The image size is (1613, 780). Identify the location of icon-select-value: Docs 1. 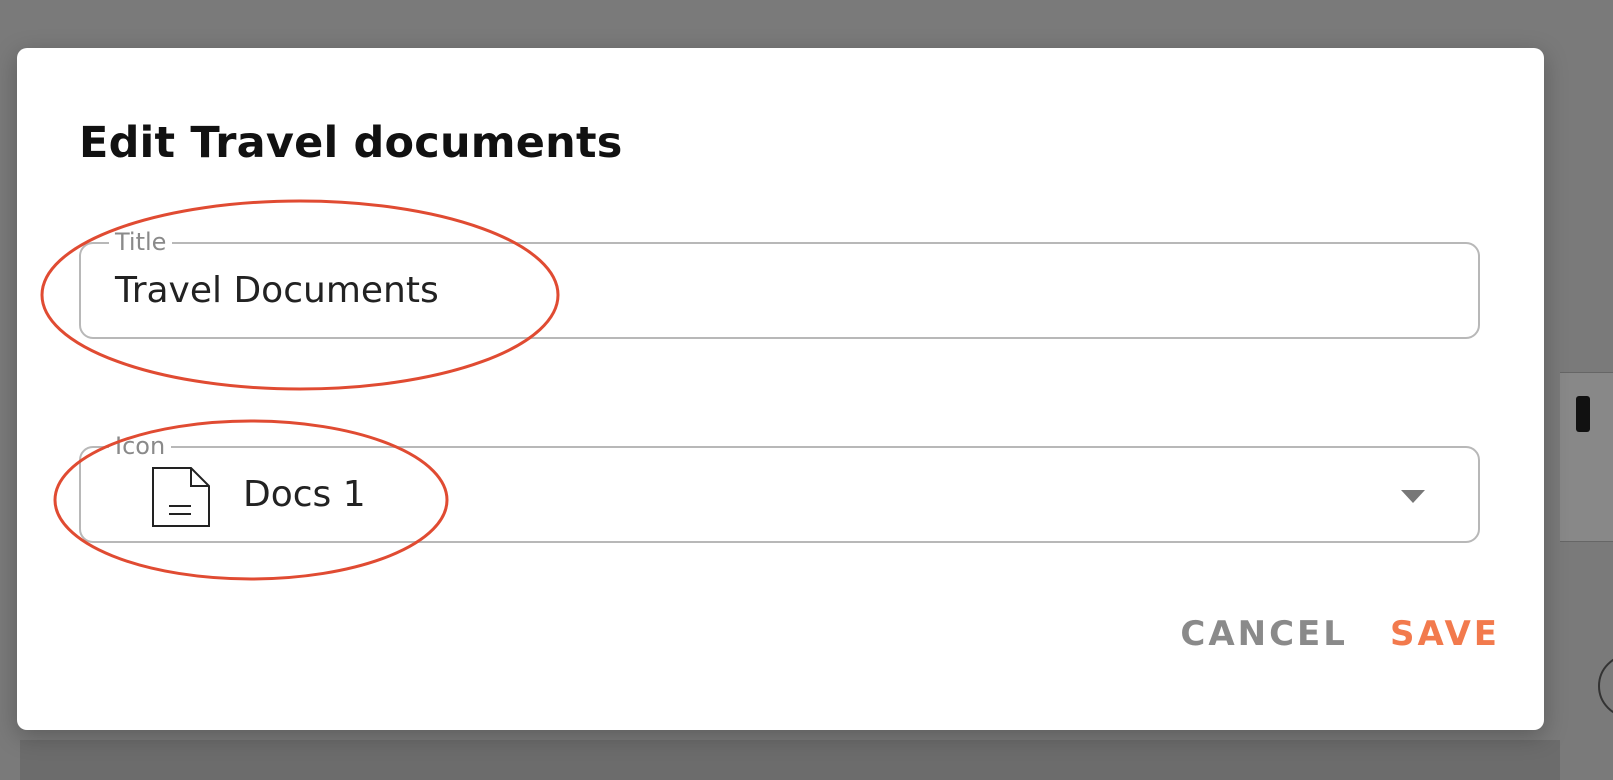
(304, 494).